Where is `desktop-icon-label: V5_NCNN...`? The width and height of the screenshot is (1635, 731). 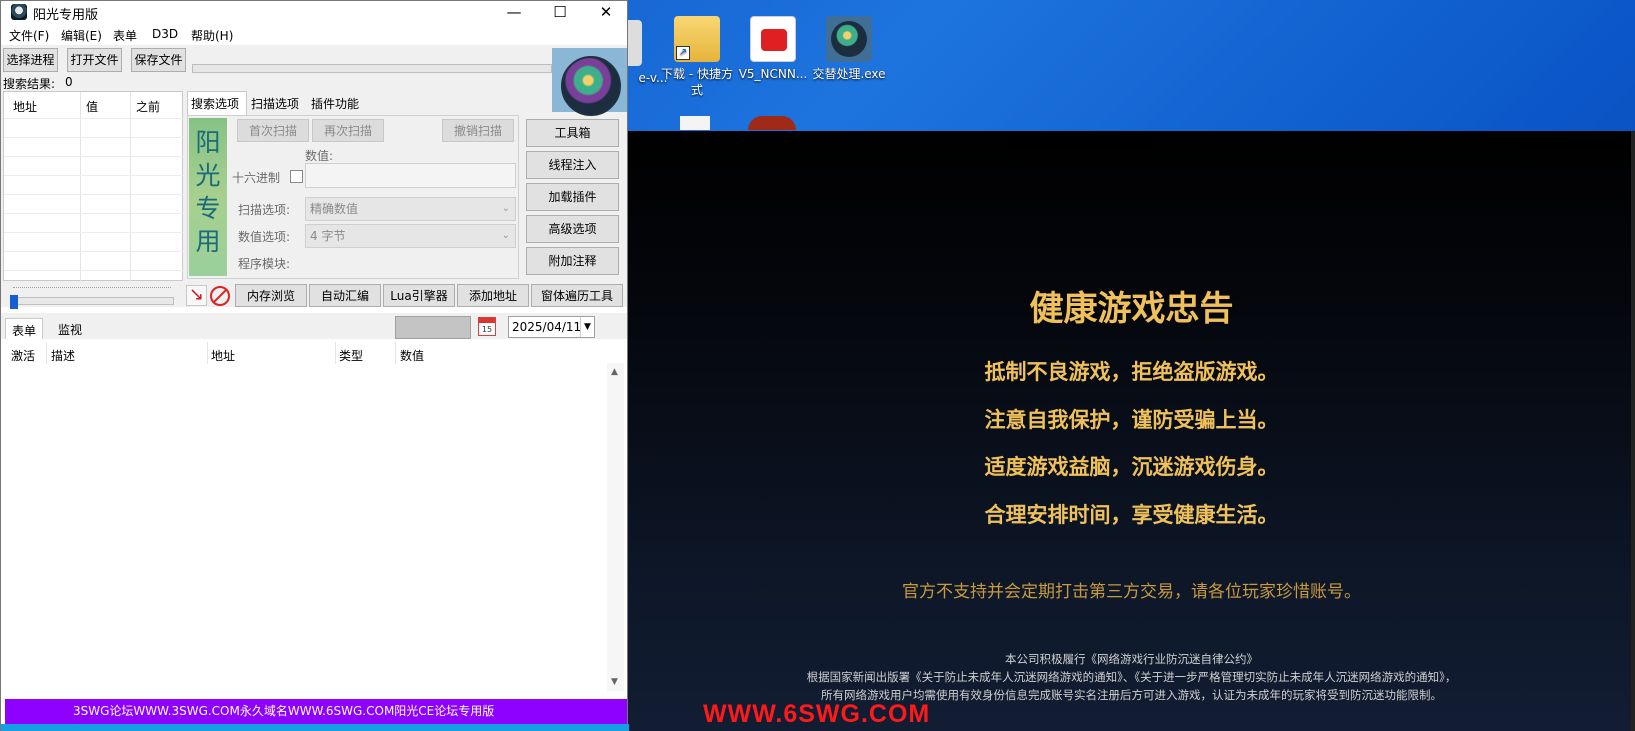
desktop-icon-label: V5_NCNN... is located at coordinates (773, 74).